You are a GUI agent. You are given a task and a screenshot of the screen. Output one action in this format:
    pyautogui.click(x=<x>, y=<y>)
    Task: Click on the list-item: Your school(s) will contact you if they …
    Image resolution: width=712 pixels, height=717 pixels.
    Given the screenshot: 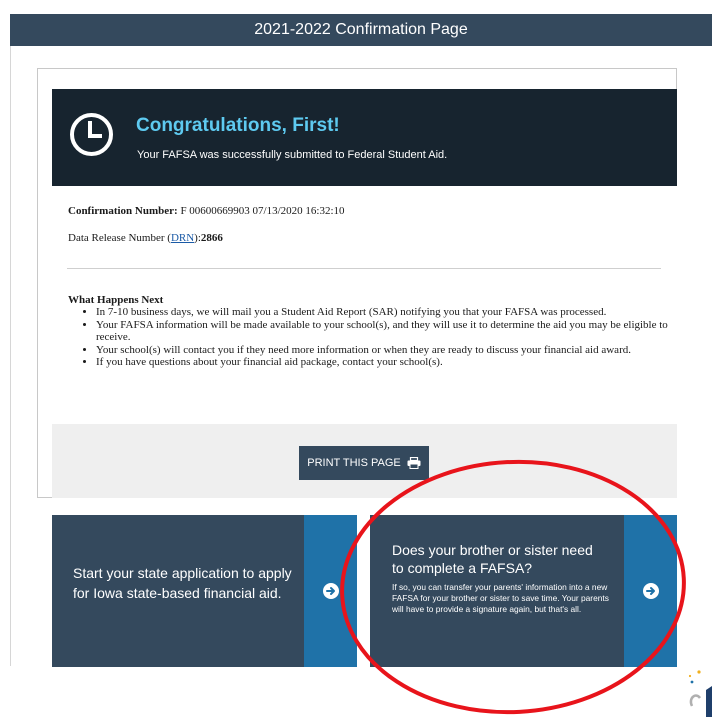 What is the action you would take?
    pyautogui.click(x=391, y=350)
    